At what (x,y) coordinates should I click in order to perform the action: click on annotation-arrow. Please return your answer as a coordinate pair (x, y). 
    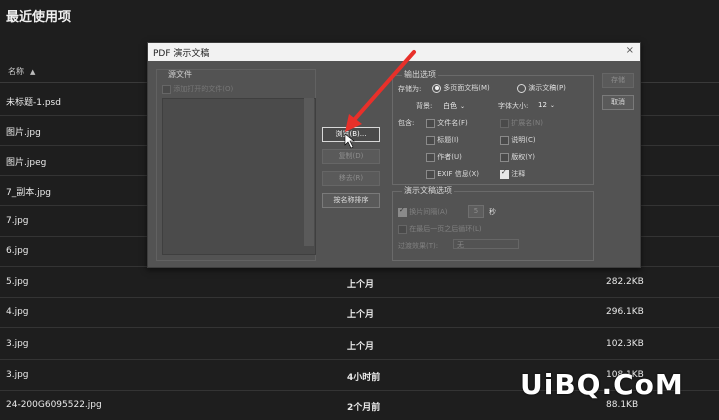
    Looking at the image, I should click on (380, 99).